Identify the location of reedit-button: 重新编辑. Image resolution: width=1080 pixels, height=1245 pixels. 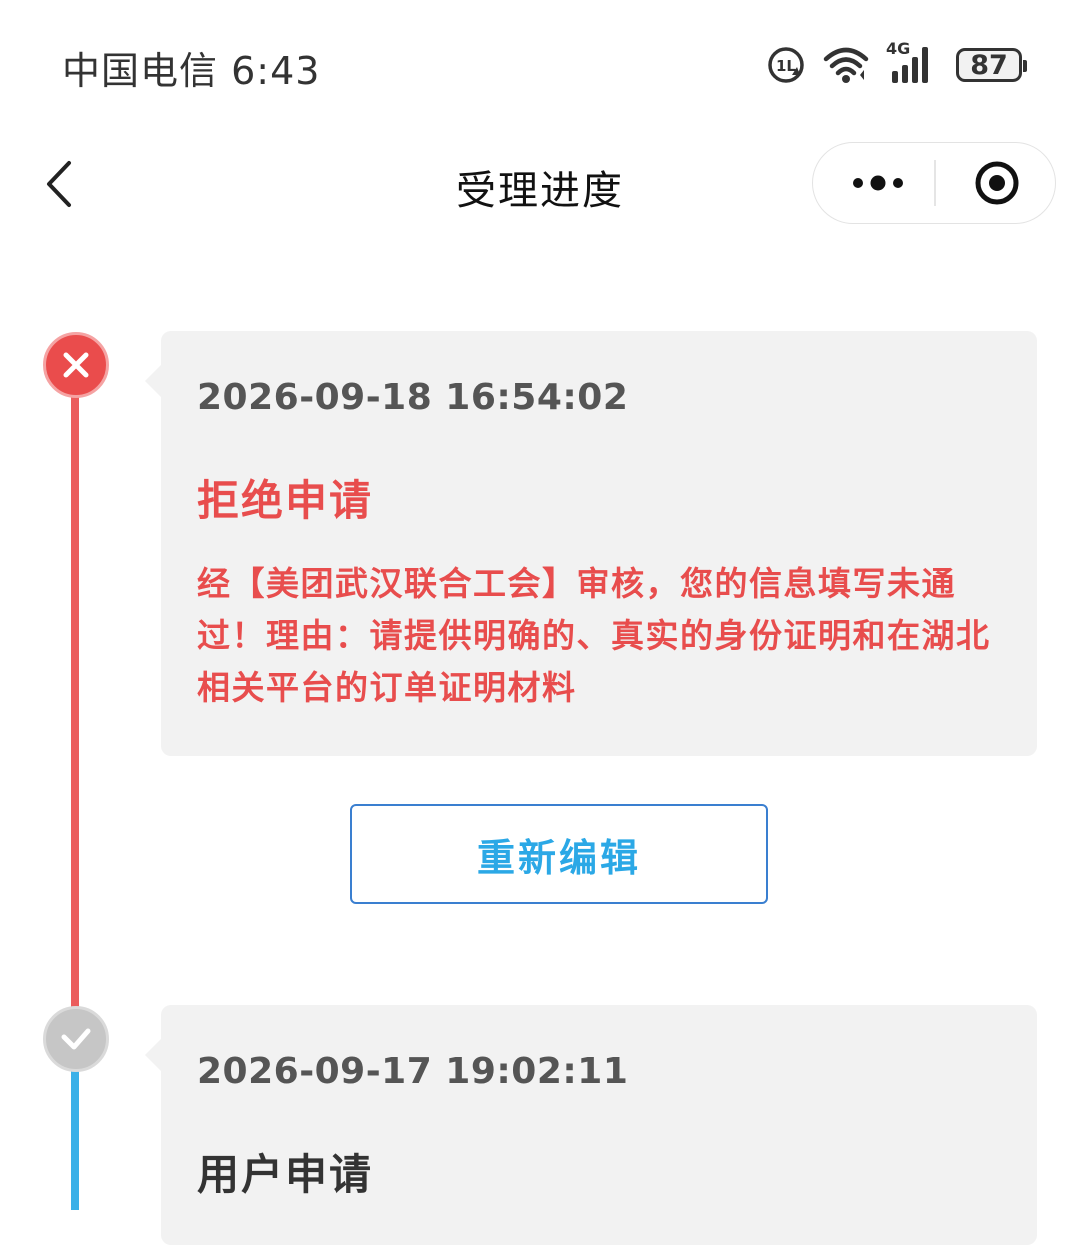
(559, 854).